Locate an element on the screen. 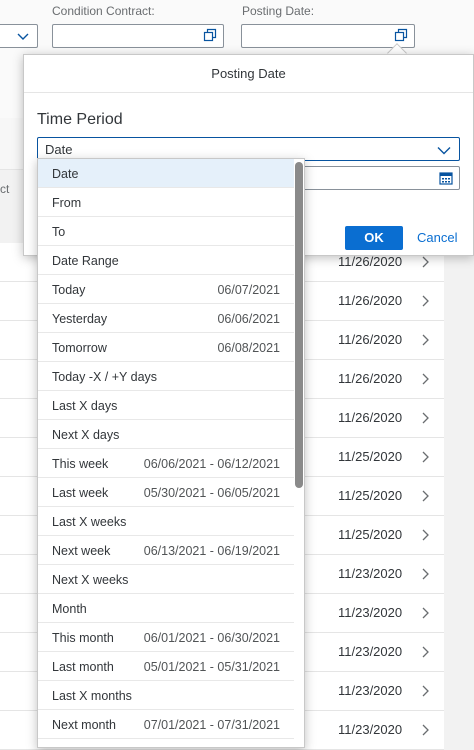 The image size is (474, 750). option-label: This week is located at coordinates (80, 464).